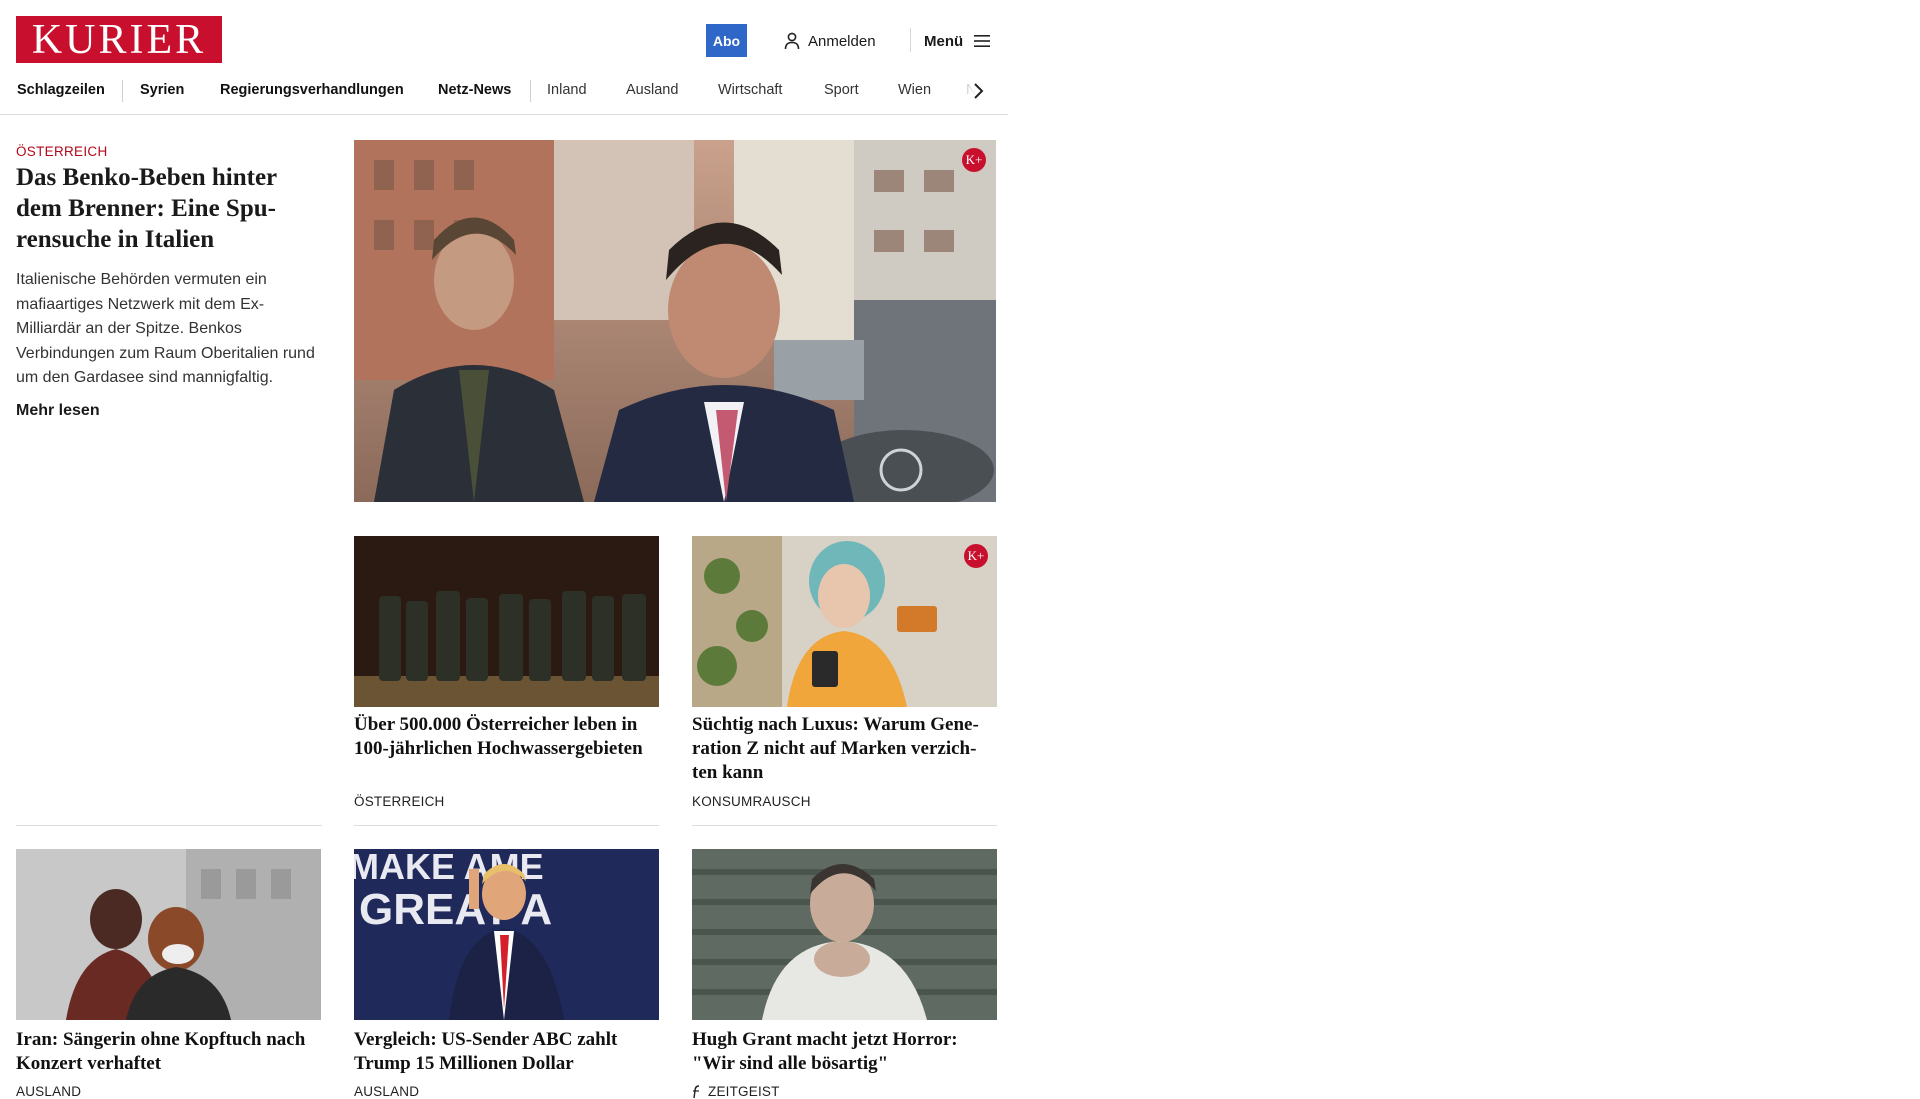 Image resolution: width=1920 pixels, height=1099 pixels. What do you see at coordinates (162, 90) in the screenshot?
I see `nav-item-syrien: Syrien` at bounding box center [162, 90].